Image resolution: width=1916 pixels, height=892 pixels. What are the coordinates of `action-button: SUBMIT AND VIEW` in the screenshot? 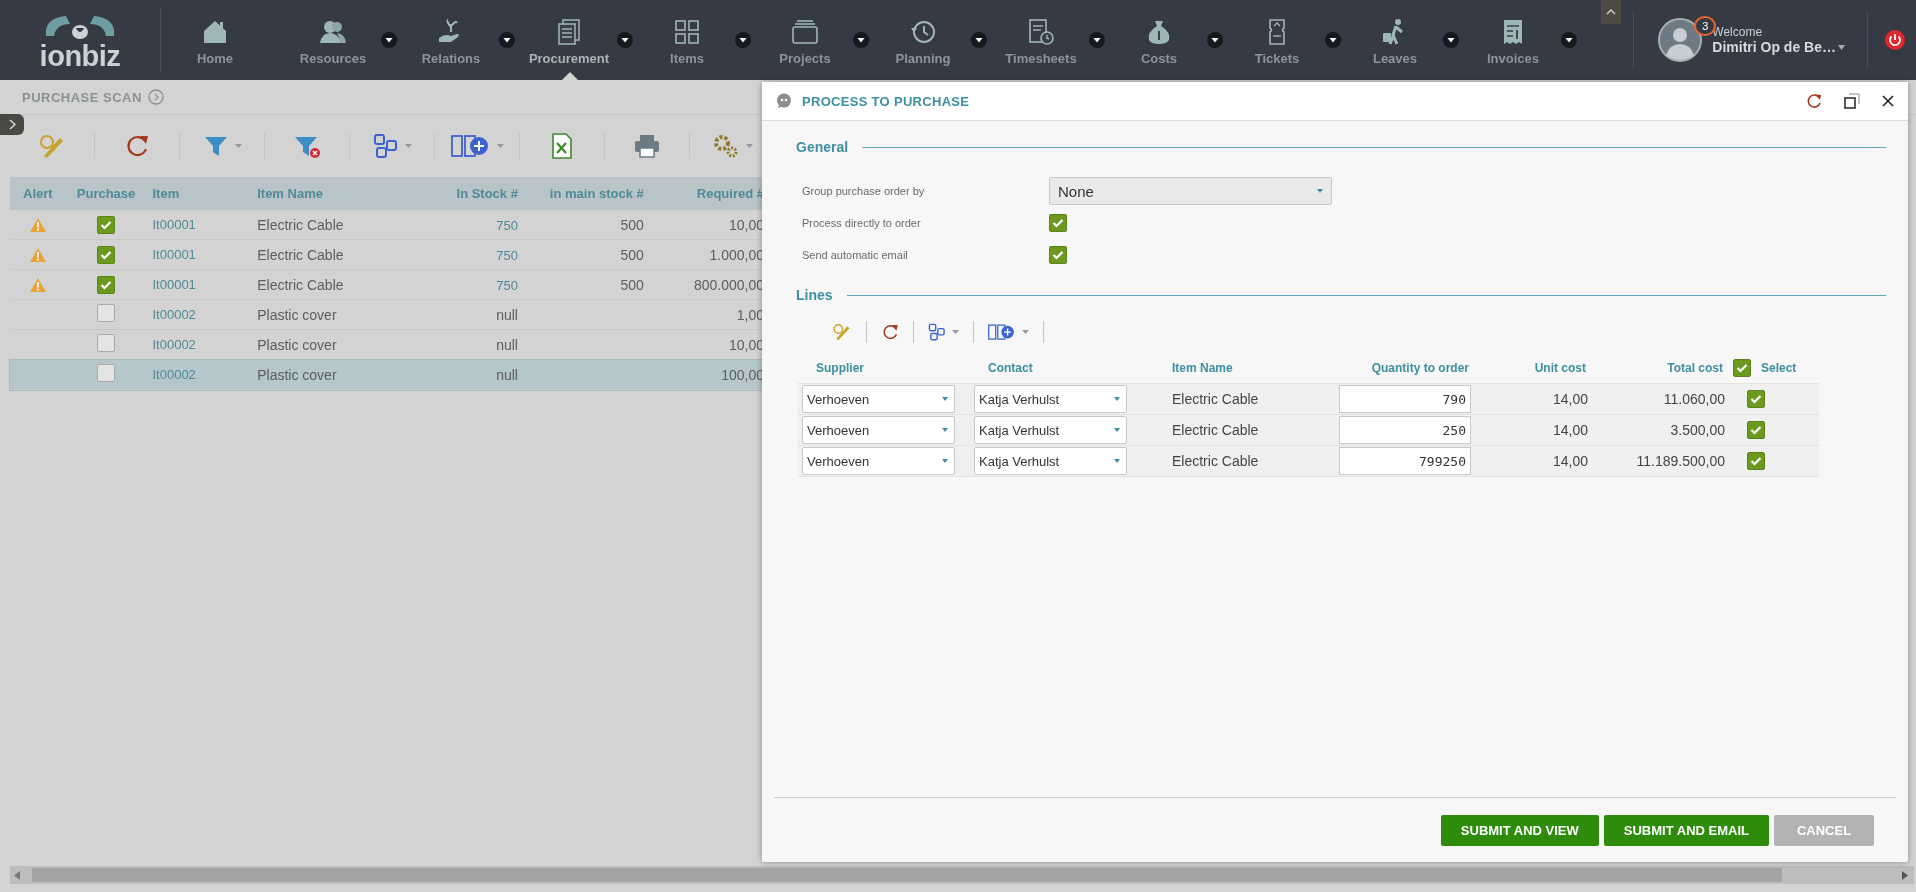 It's located at (1519, 830).